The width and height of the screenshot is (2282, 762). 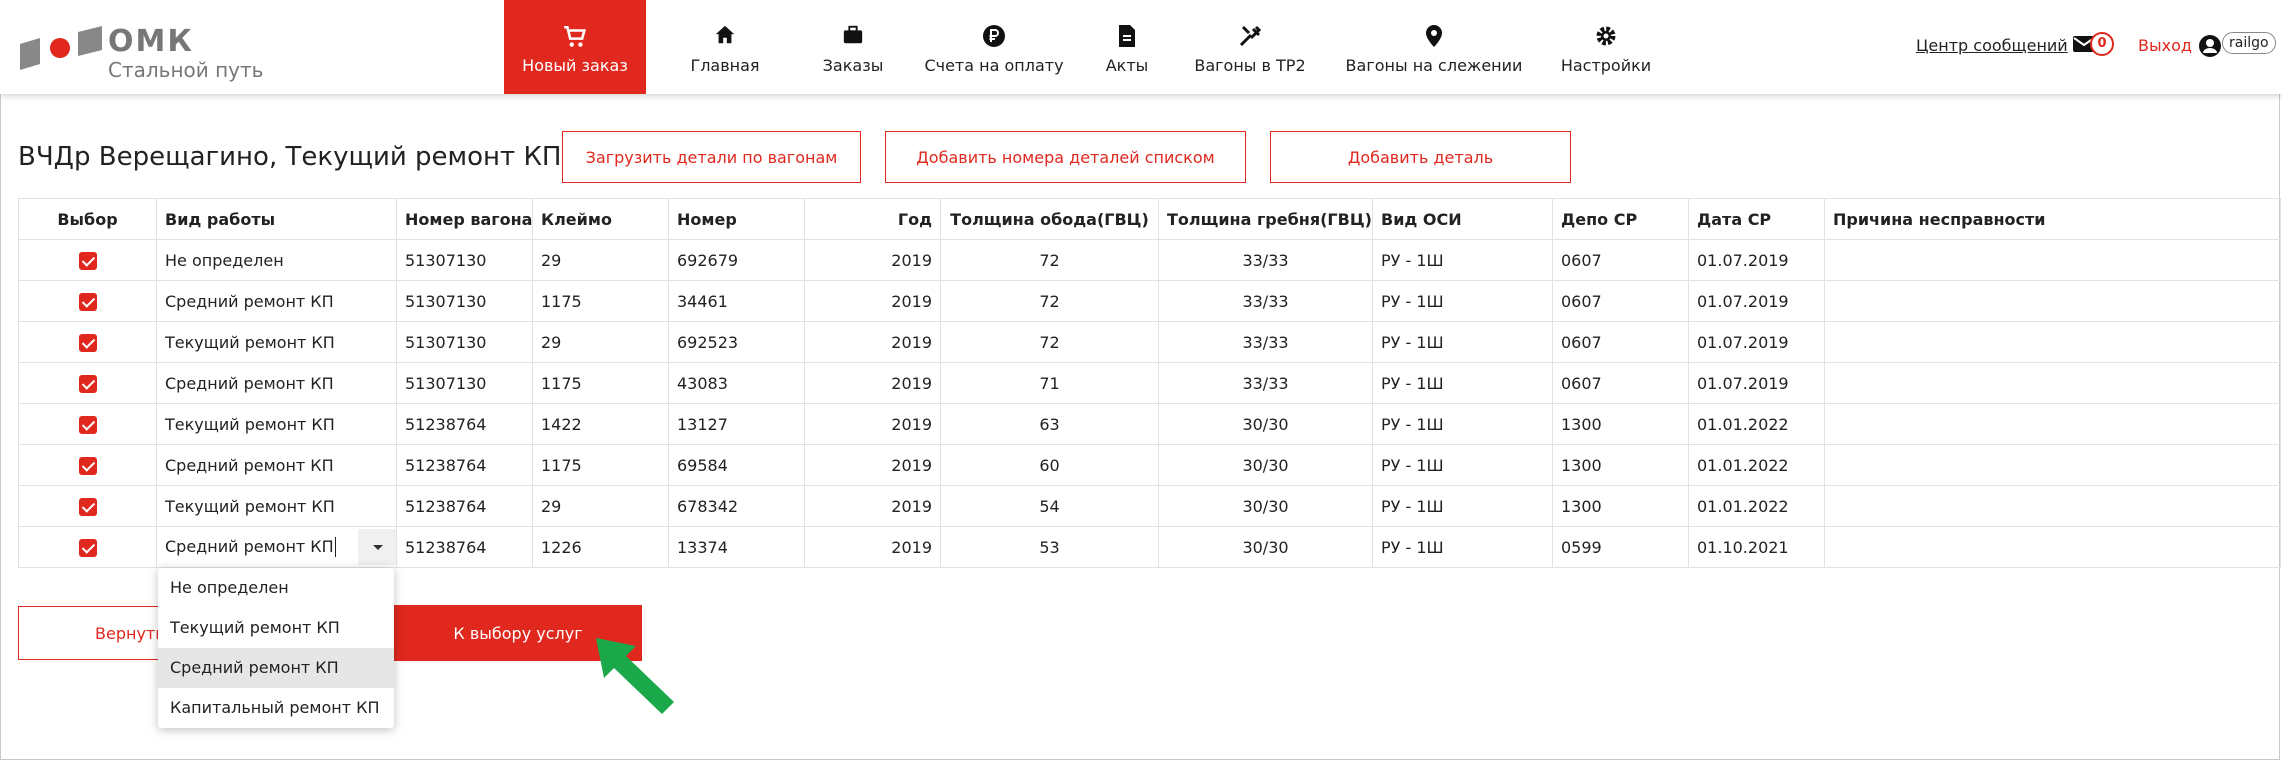 What do you see at coordinates (575, 47) in the screenshot?
I see `nav-new-order: Новый заказ` at bounding box center [575, 47].